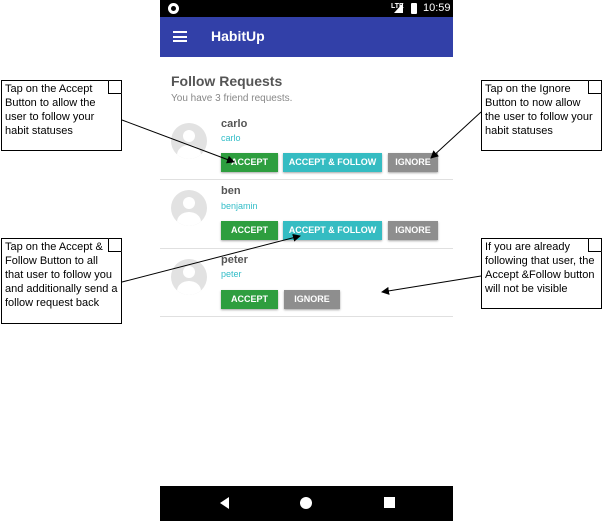 The image size is (602, 521). Describe the element at coordinates (234, 124) in the screenshot. I see `request-name: carlo` at that location.